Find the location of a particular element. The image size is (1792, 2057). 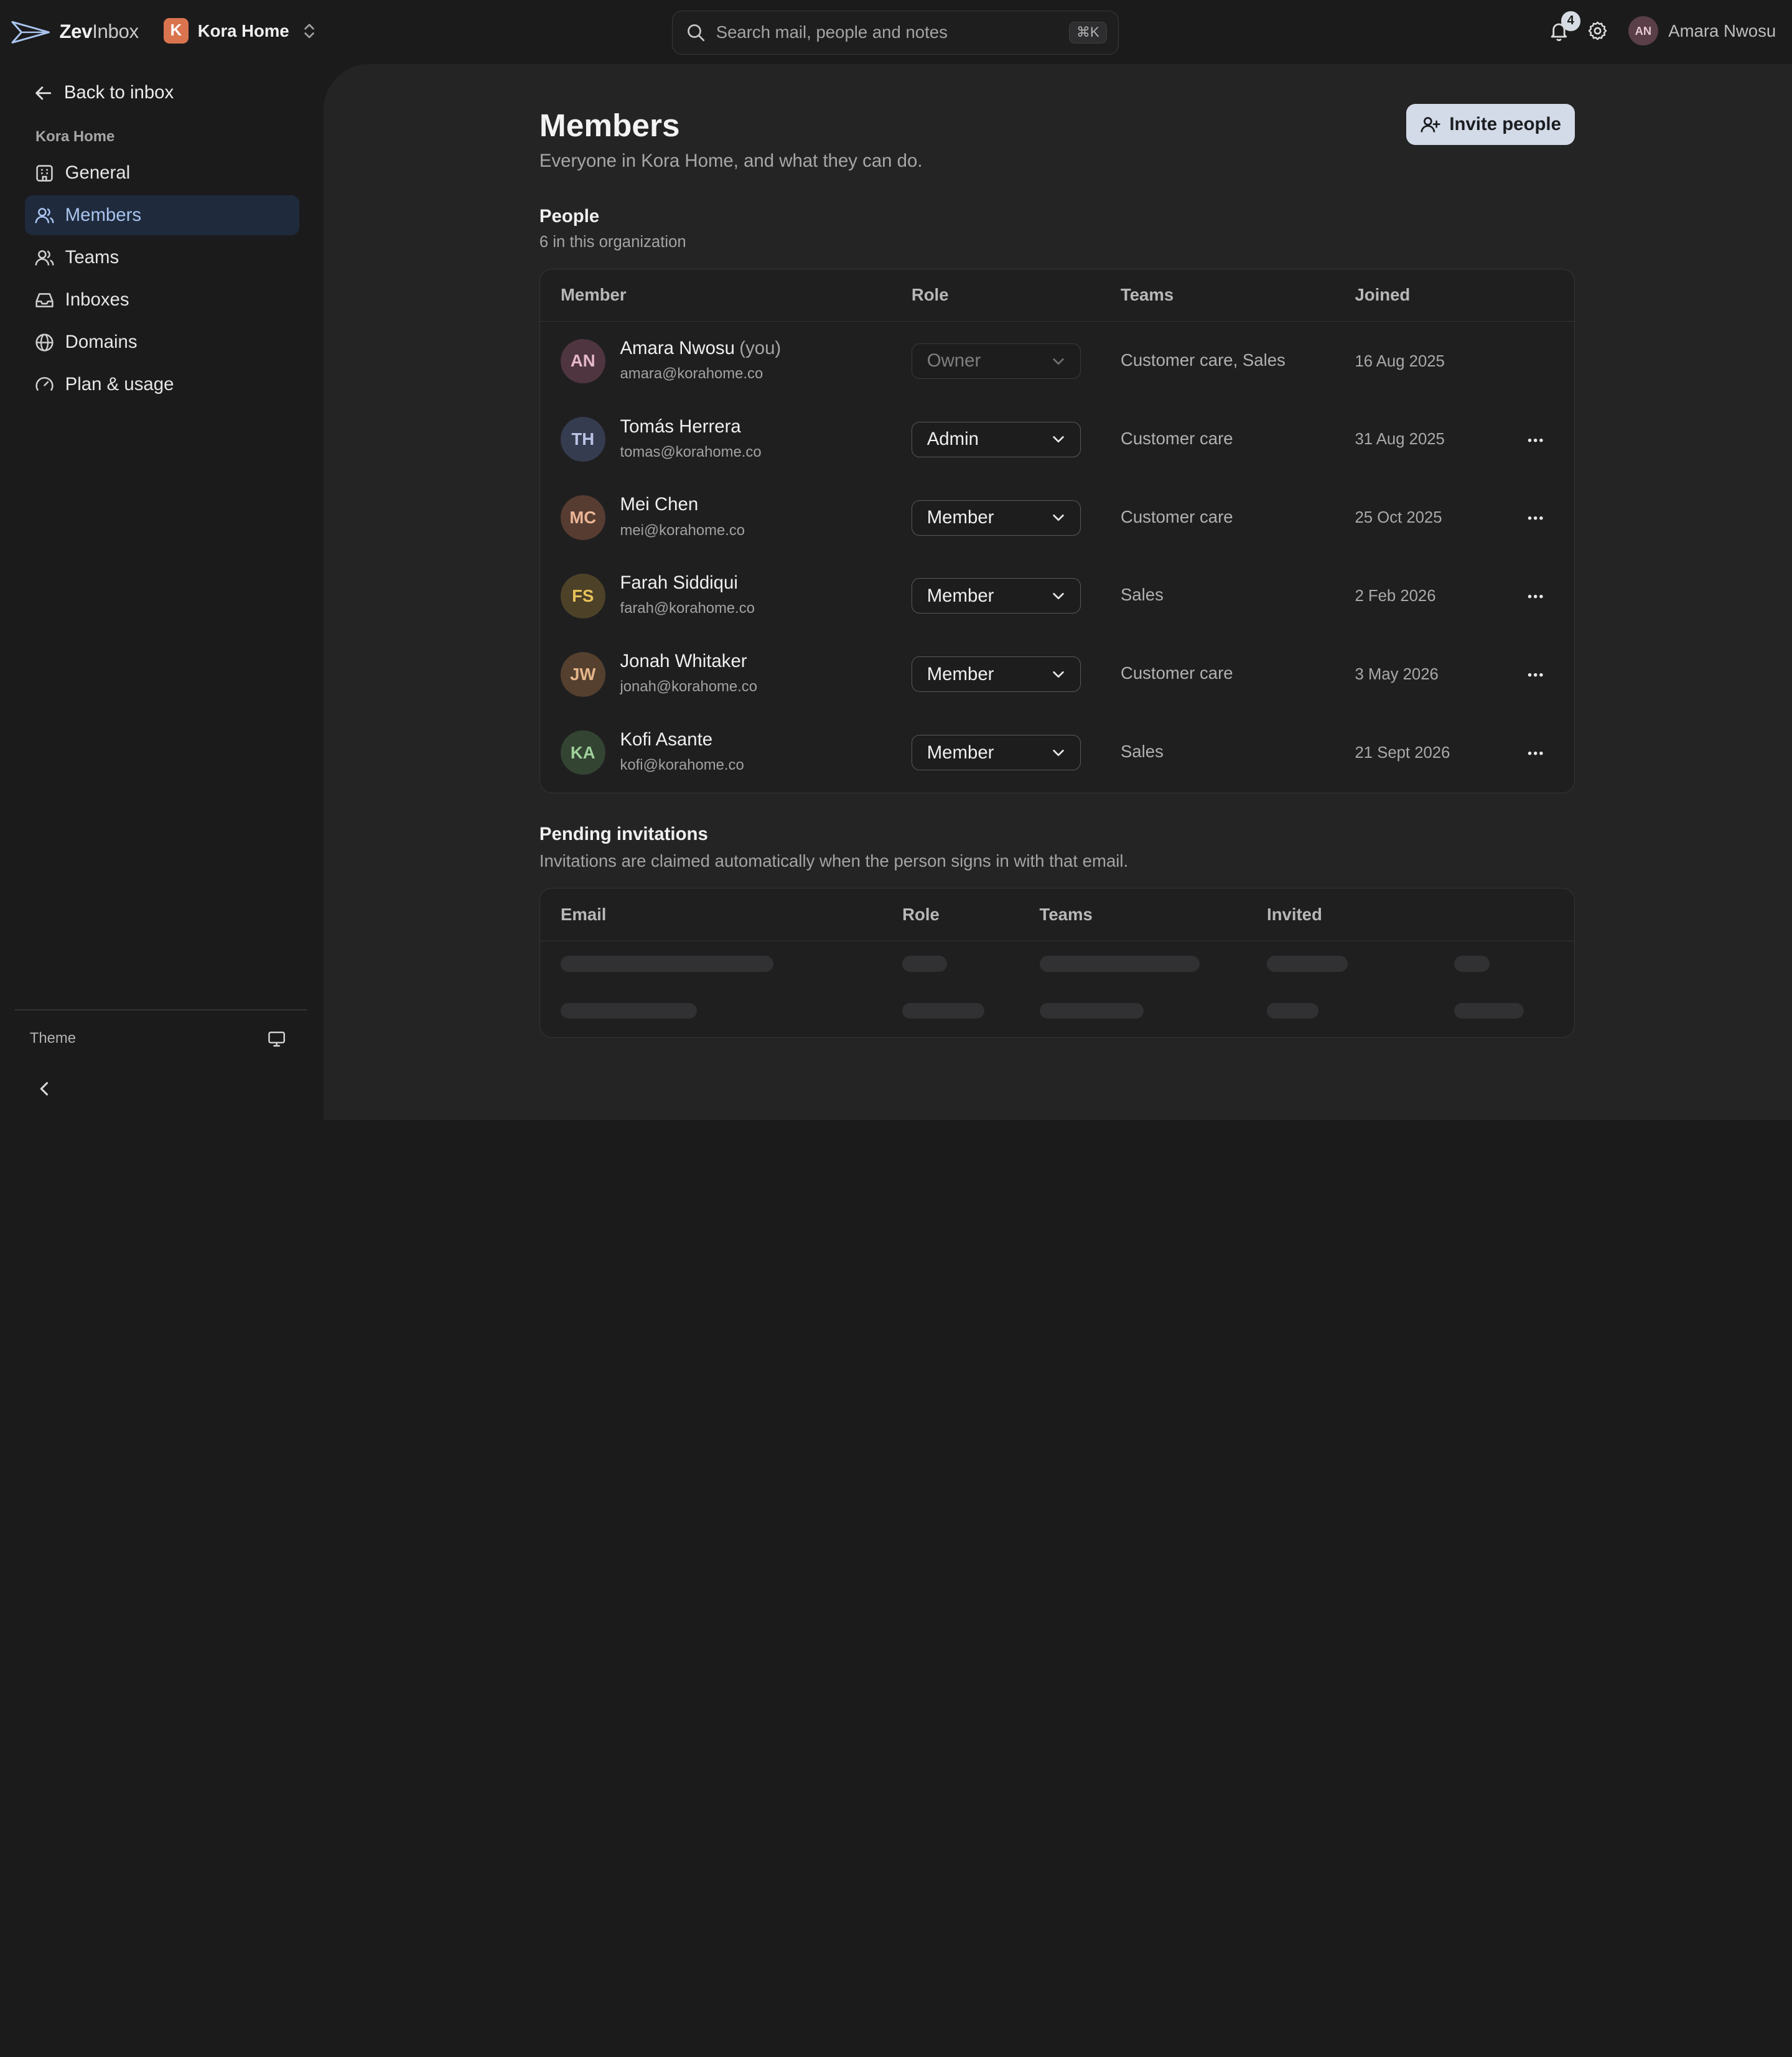

workspace-switcher: K Kora Home is located at coordinates (239, 31).